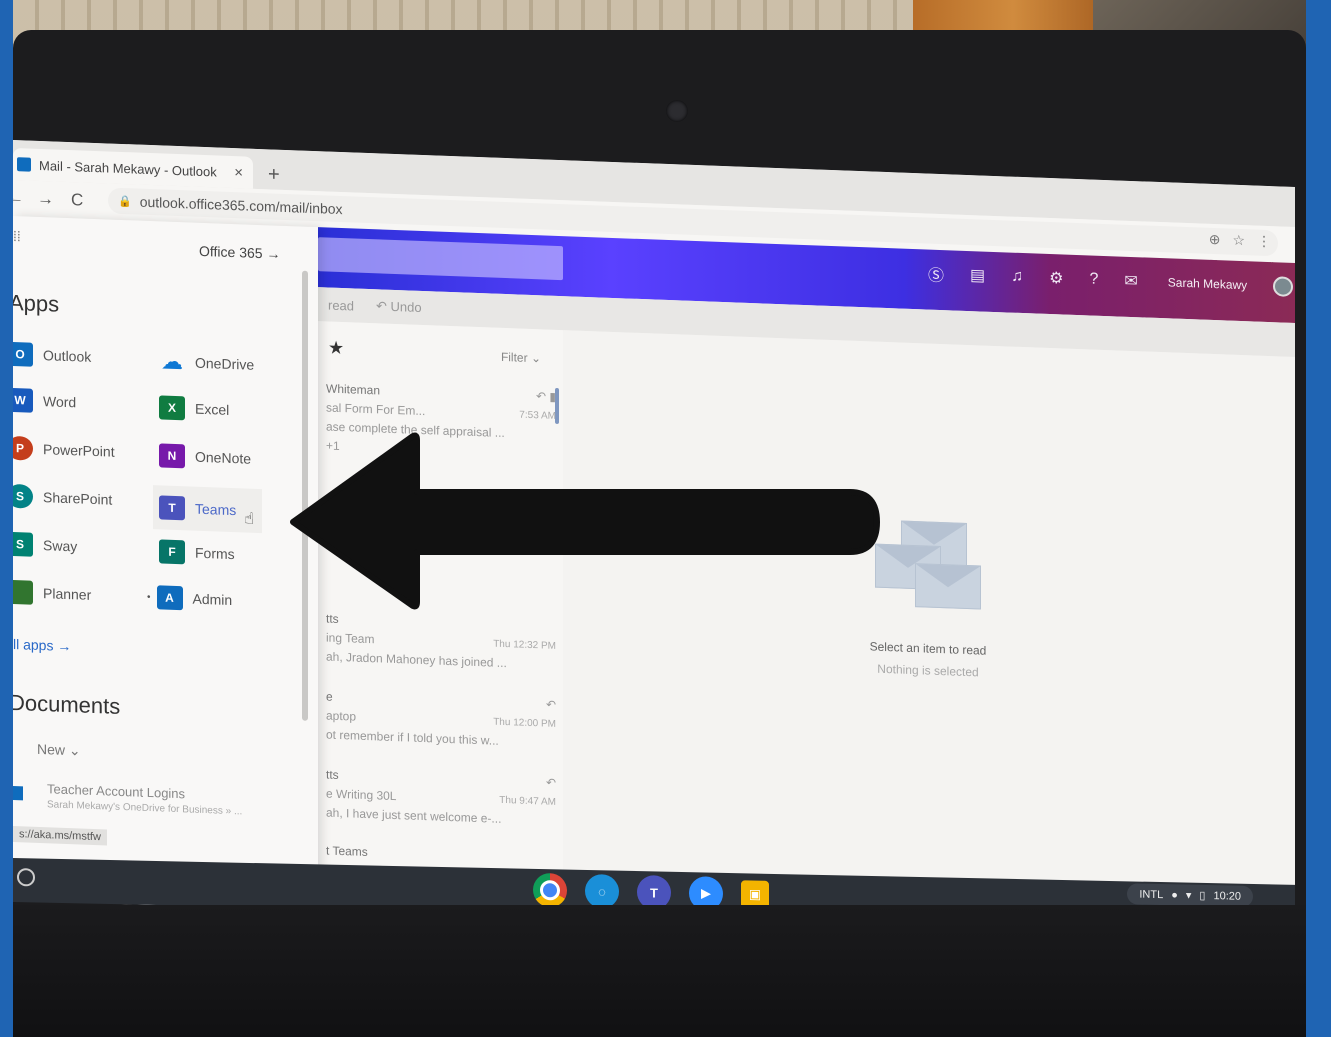  Describe the element at coordinates (26, 877) in the screenshot. I see `launcher-circle-icon` at that location.